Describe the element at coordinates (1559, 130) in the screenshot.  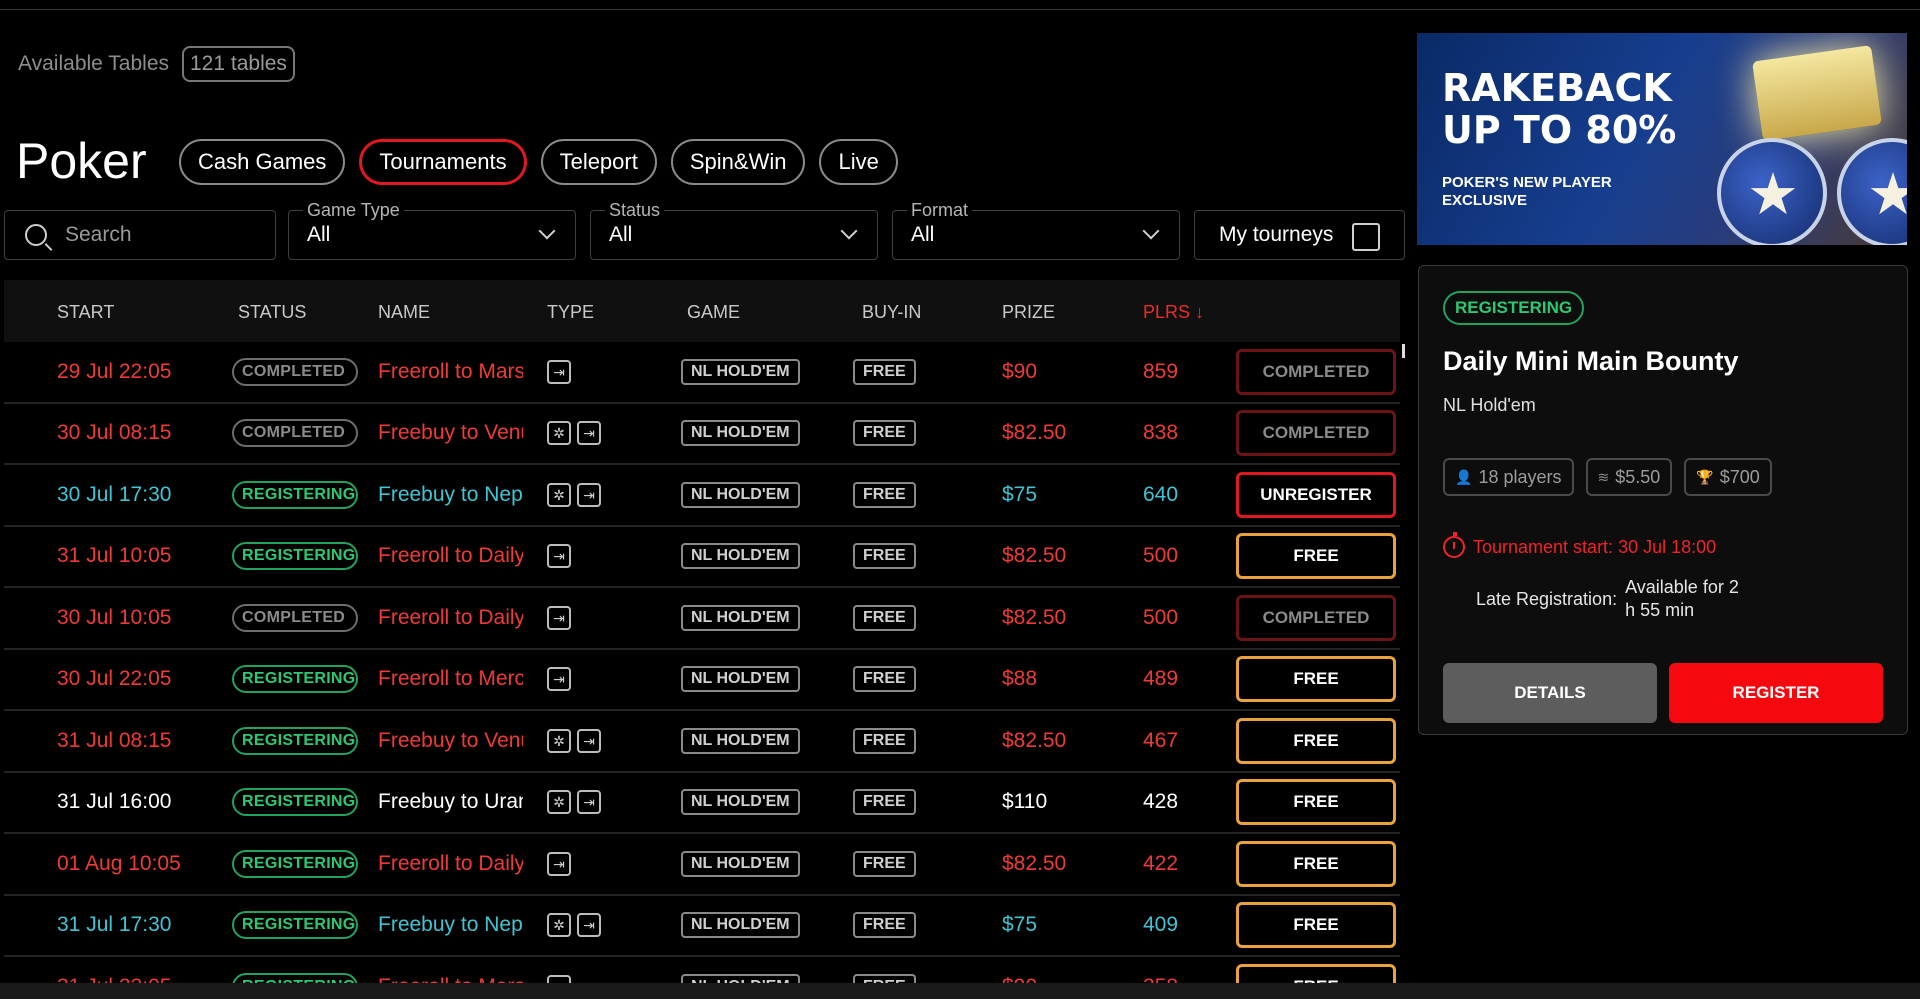
I see `banner-title-line-2: UP TO 80%` at that location.